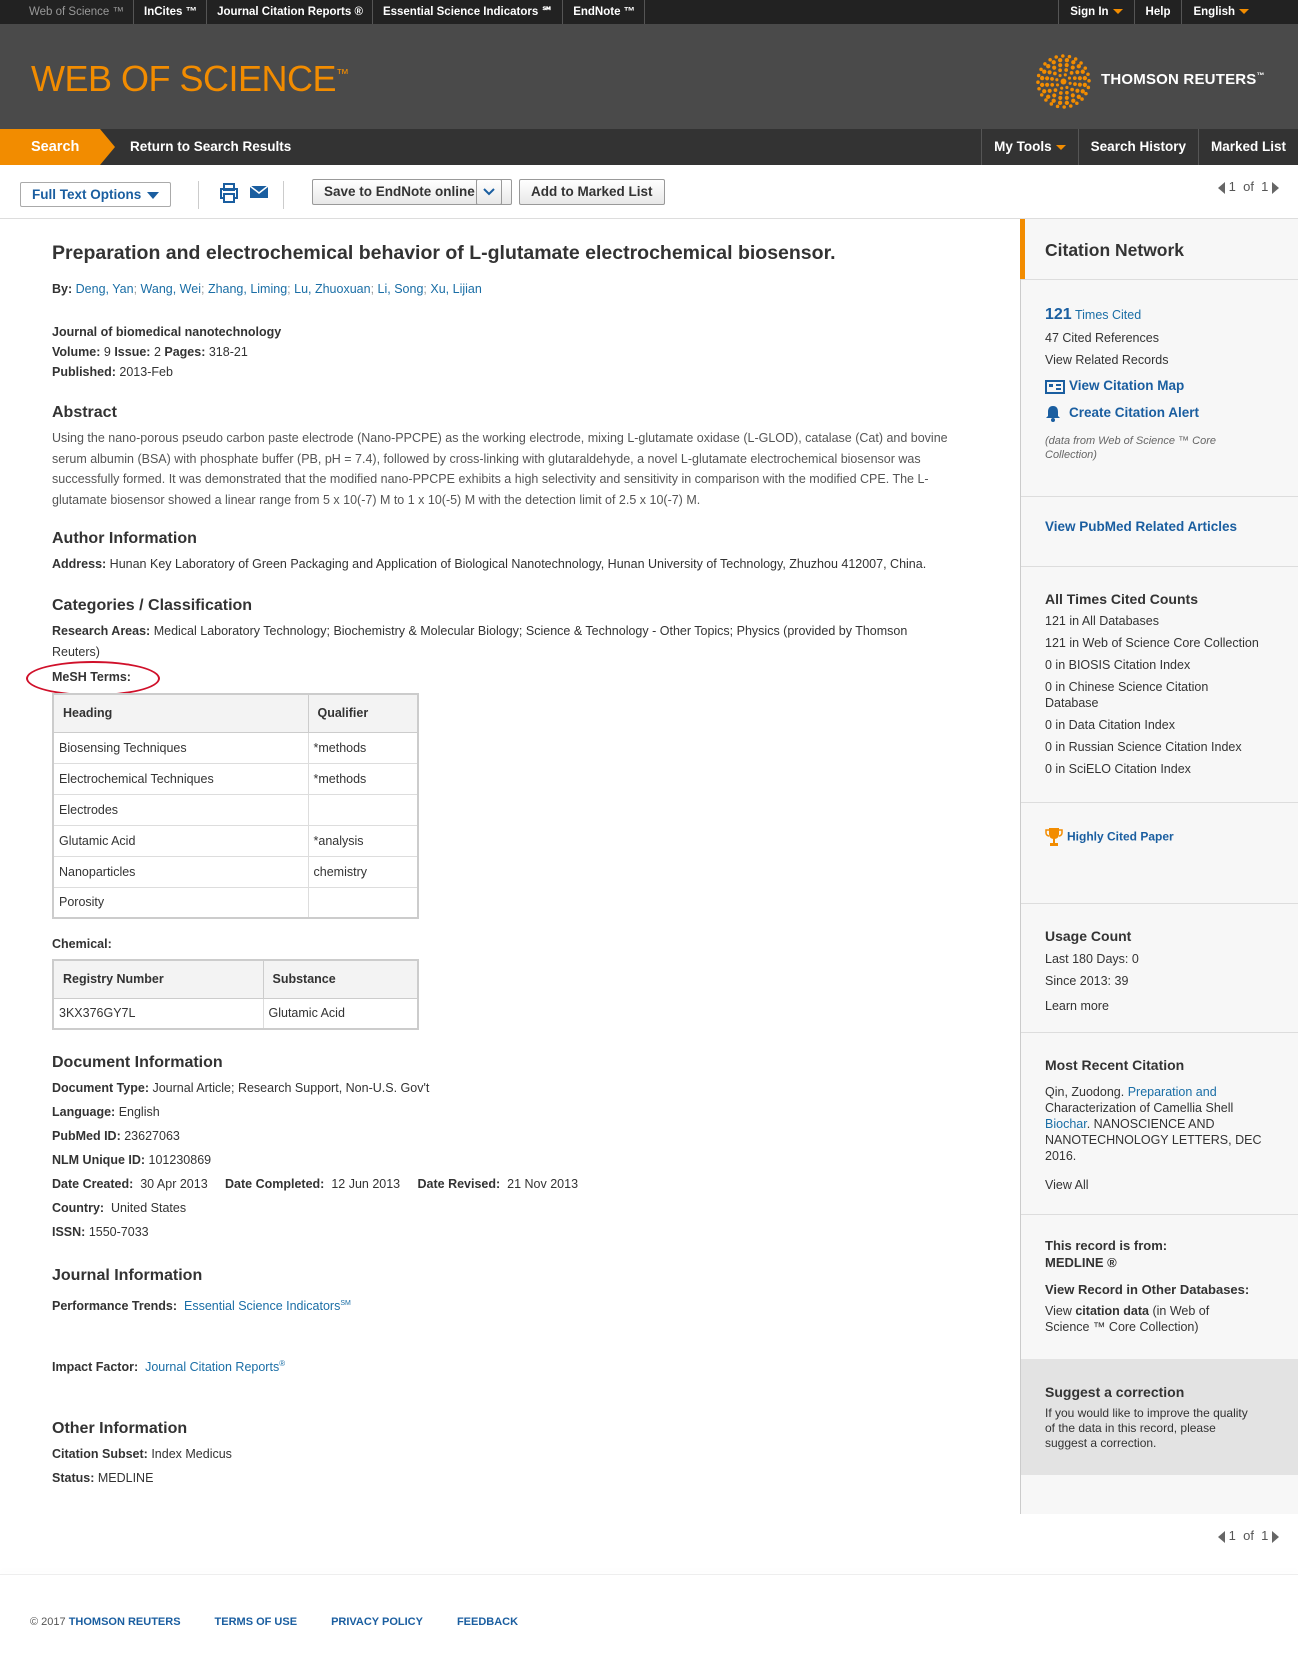  What do you see at coordinates (180, 713) in the screenshot?
I see `column-header: Heading` at bounding box center [180, 713].